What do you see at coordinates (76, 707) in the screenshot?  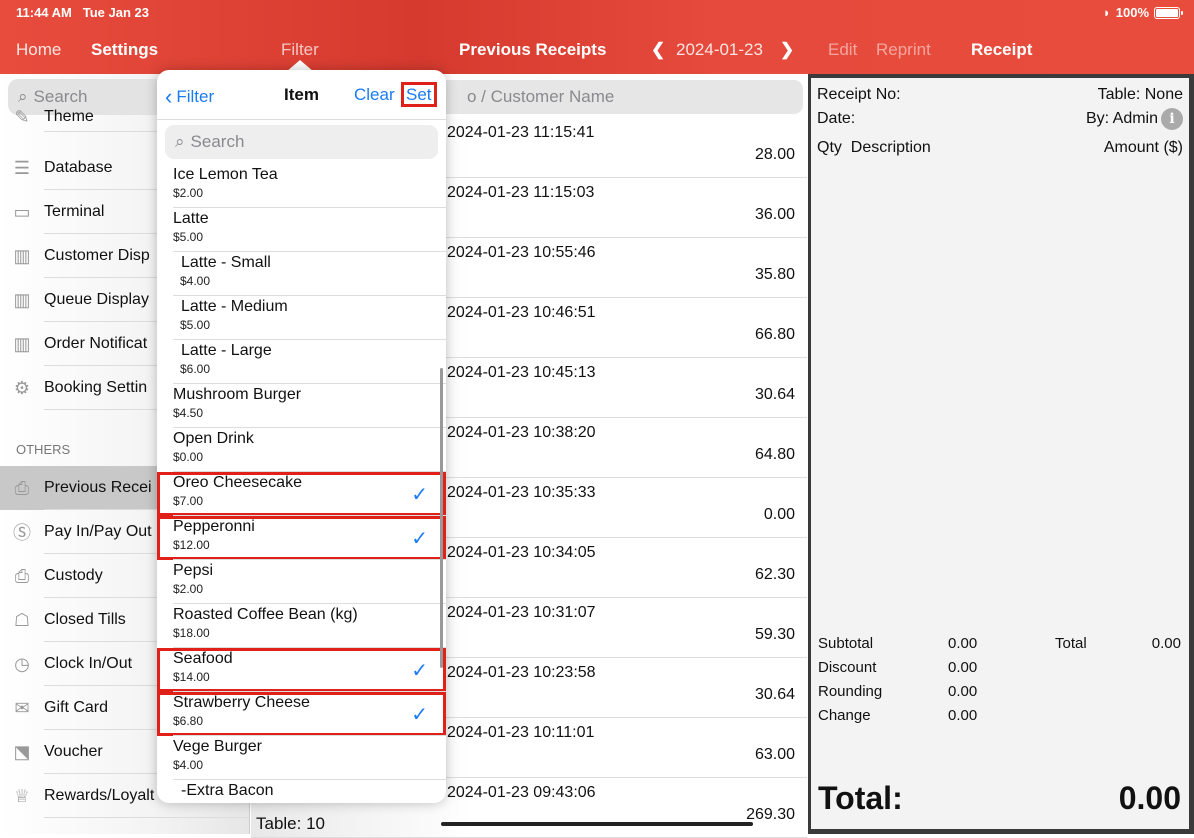 I see `sidebar-item-label: Gift Card` at bounding box center [76, 707].